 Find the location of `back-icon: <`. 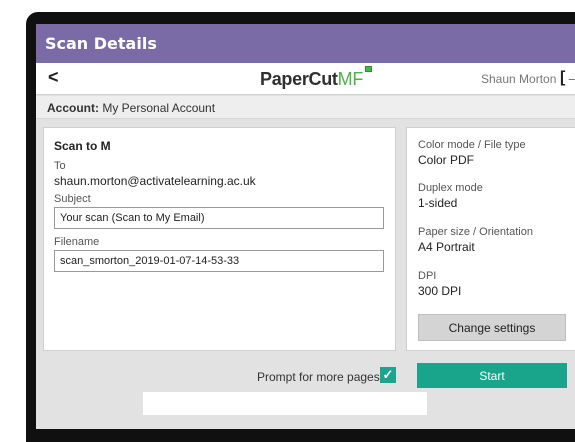

back-icon: < is located at coordinates (53, 77).